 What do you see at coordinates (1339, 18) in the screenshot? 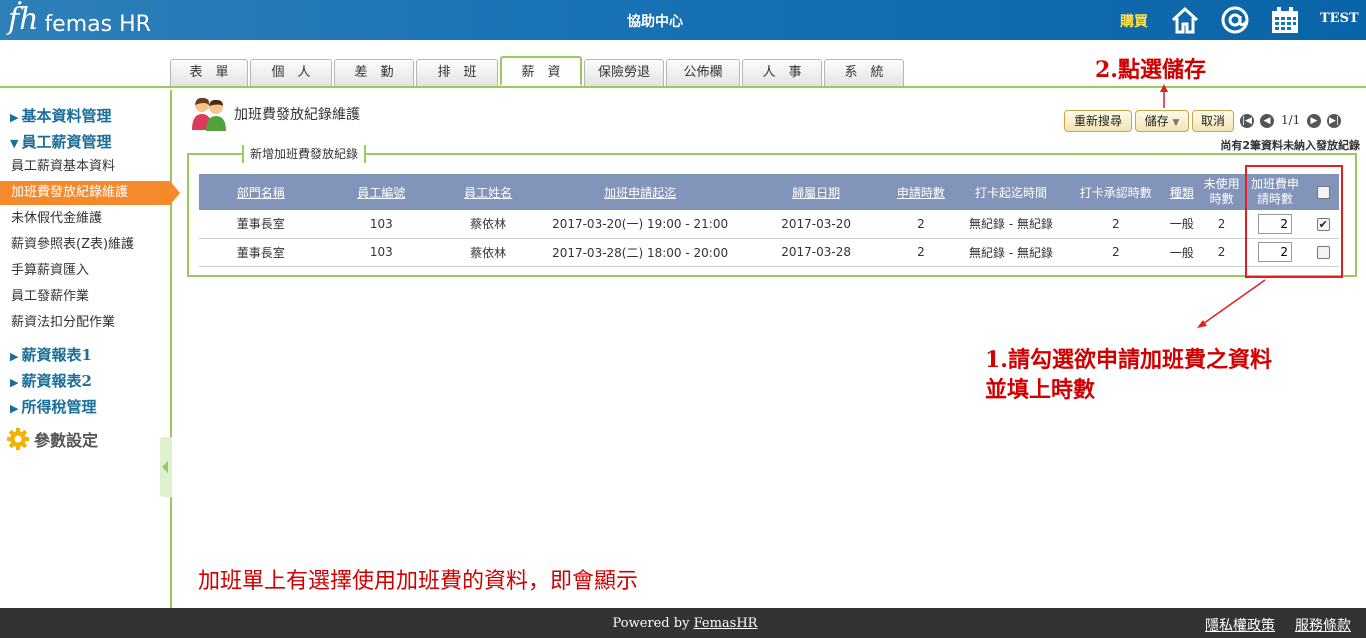
I see `user-name: TEST` at bounding box center [1339, 18].